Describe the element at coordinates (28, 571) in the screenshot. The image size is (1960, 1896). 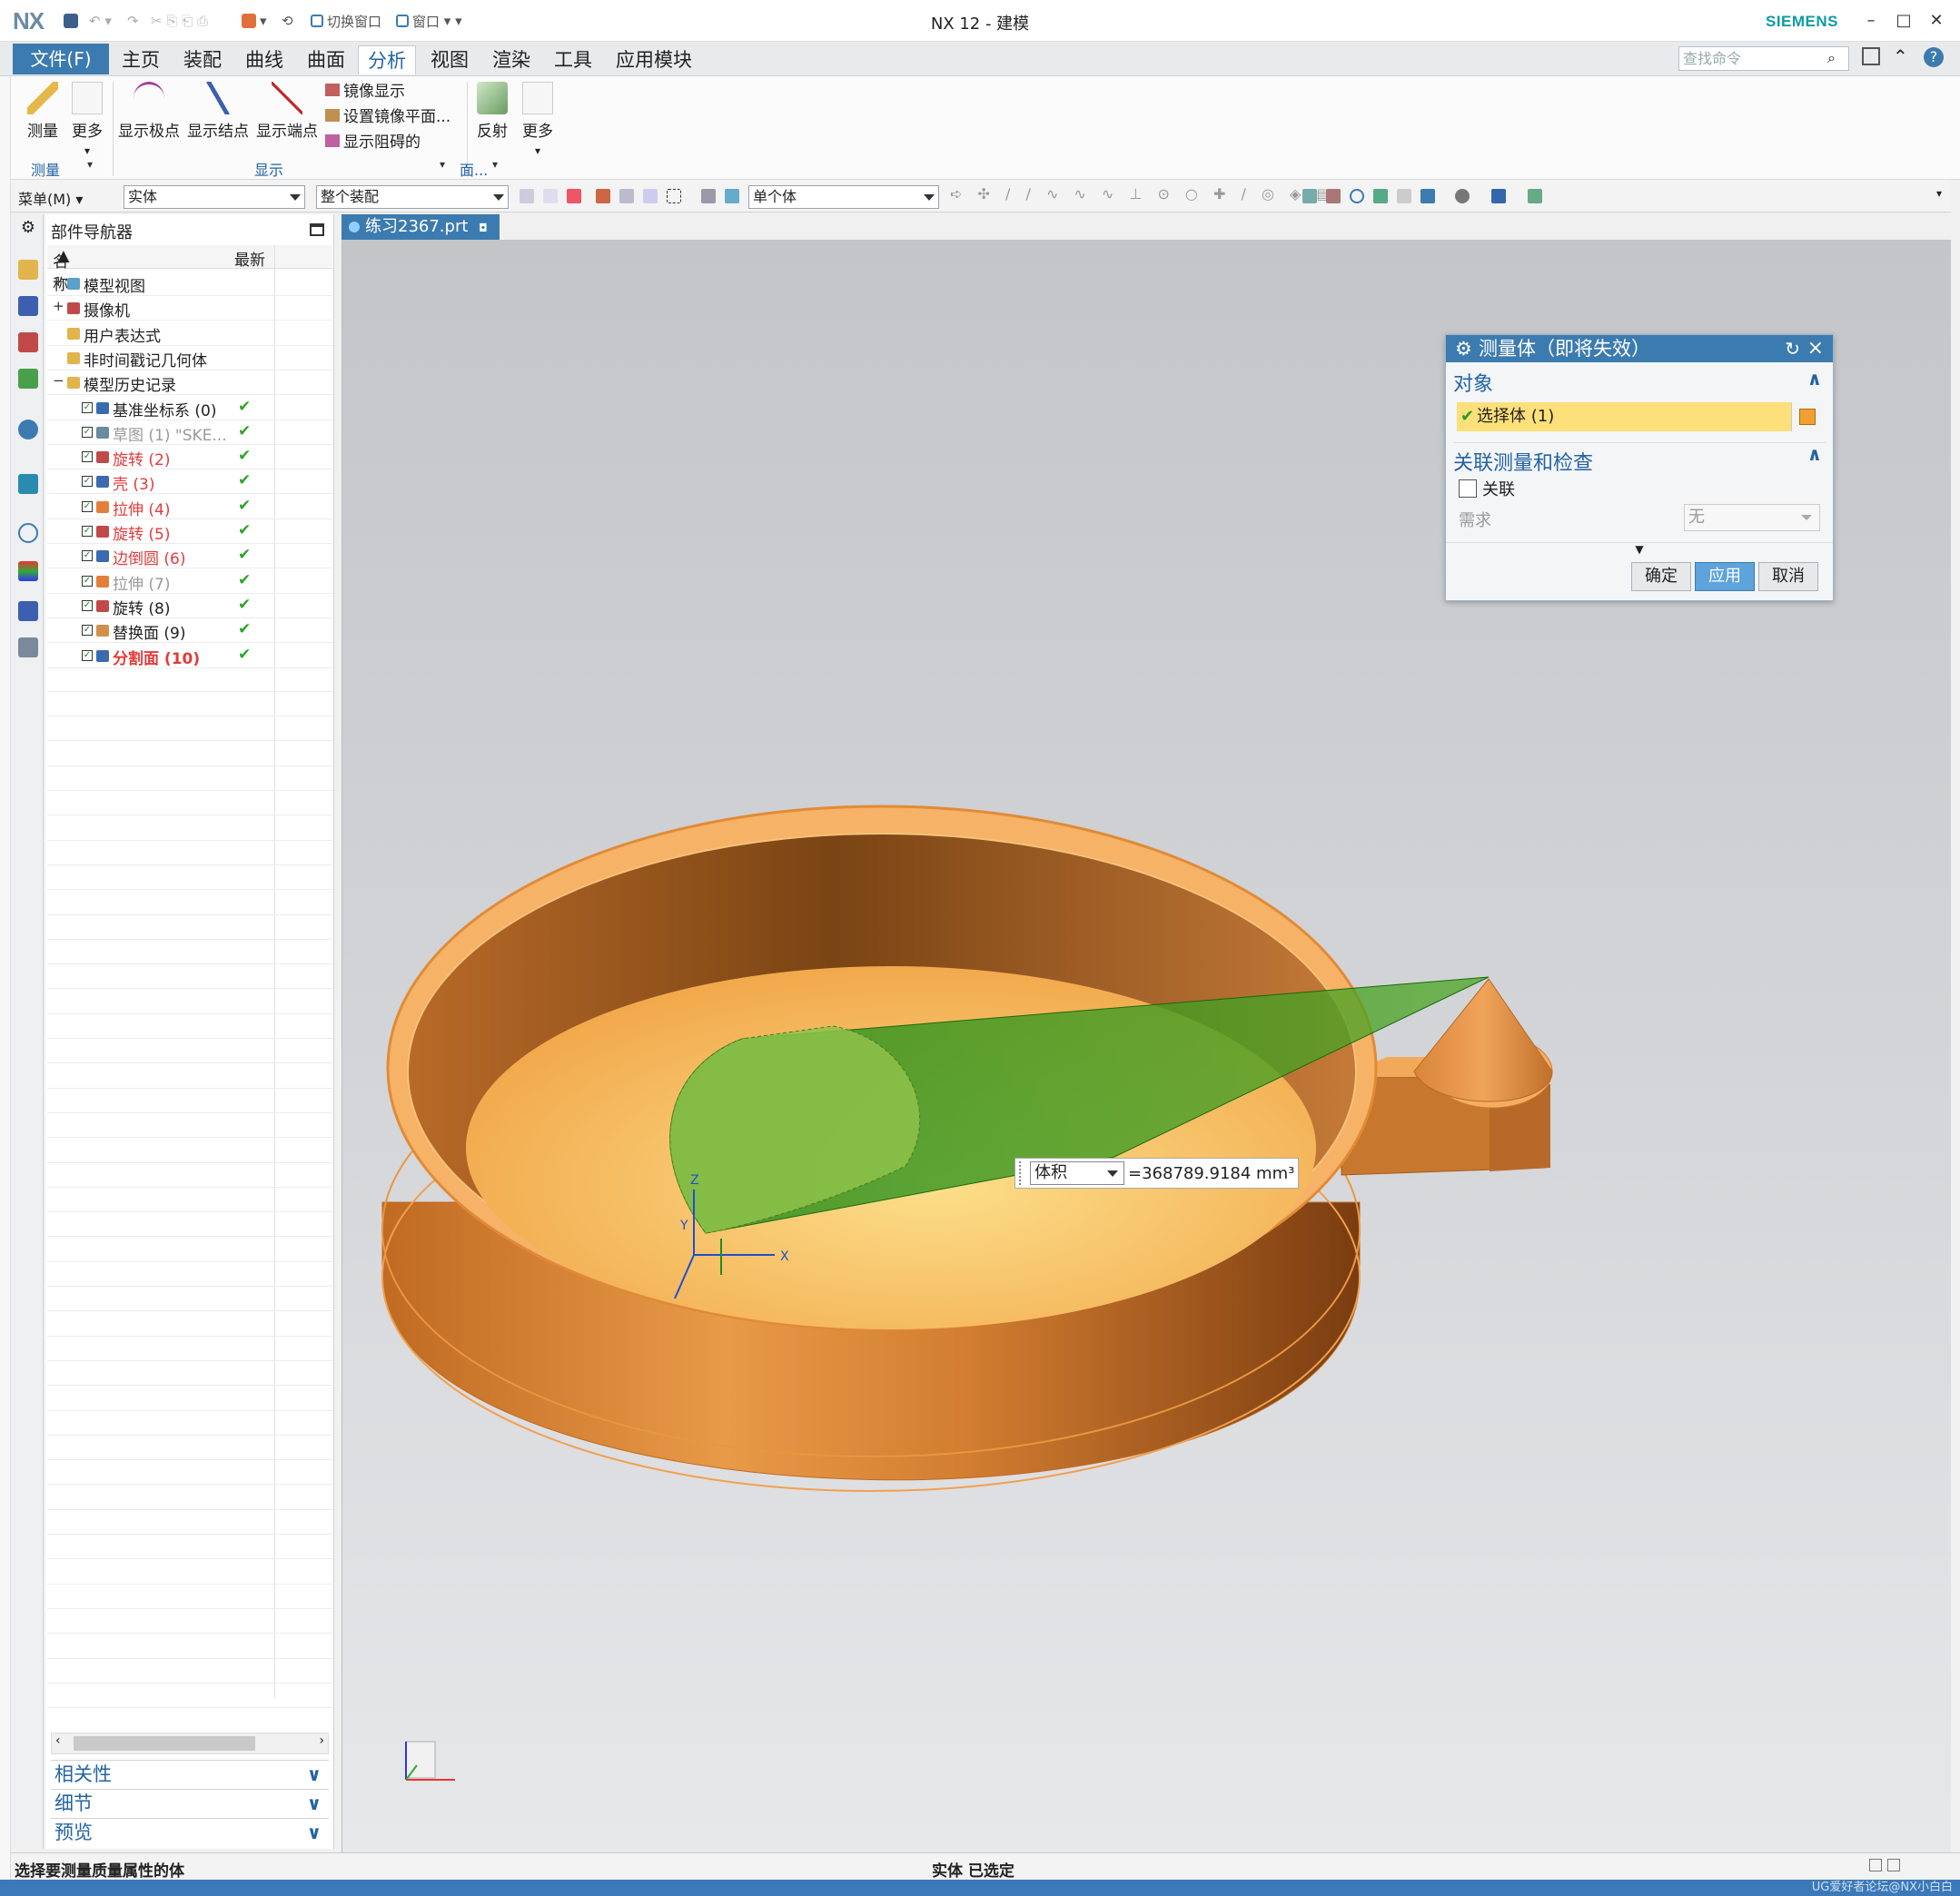
I see `palette-icon` at that location.